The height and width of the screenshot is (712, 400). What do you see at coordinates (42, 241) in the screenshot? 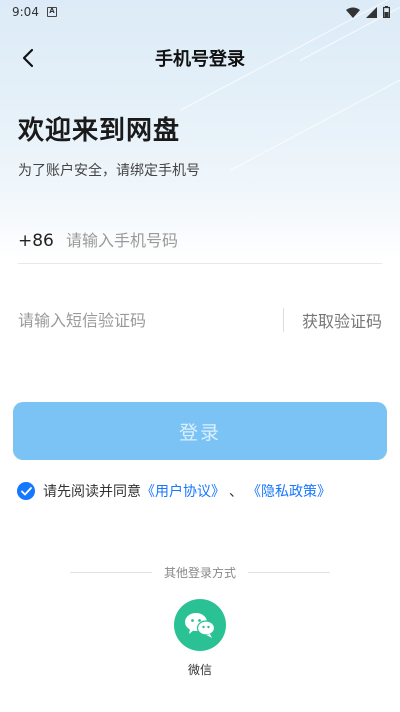
I see `country-code: +86` at bounding box center [42, 241].